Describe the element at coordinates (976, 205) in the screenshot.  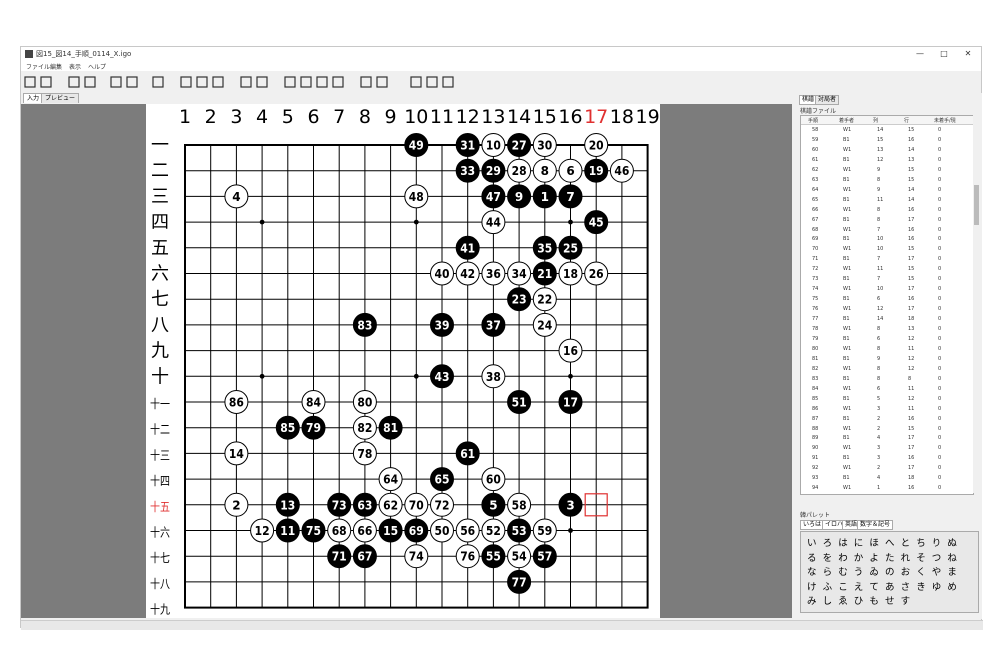
I see `scroll-thumb` at that location.